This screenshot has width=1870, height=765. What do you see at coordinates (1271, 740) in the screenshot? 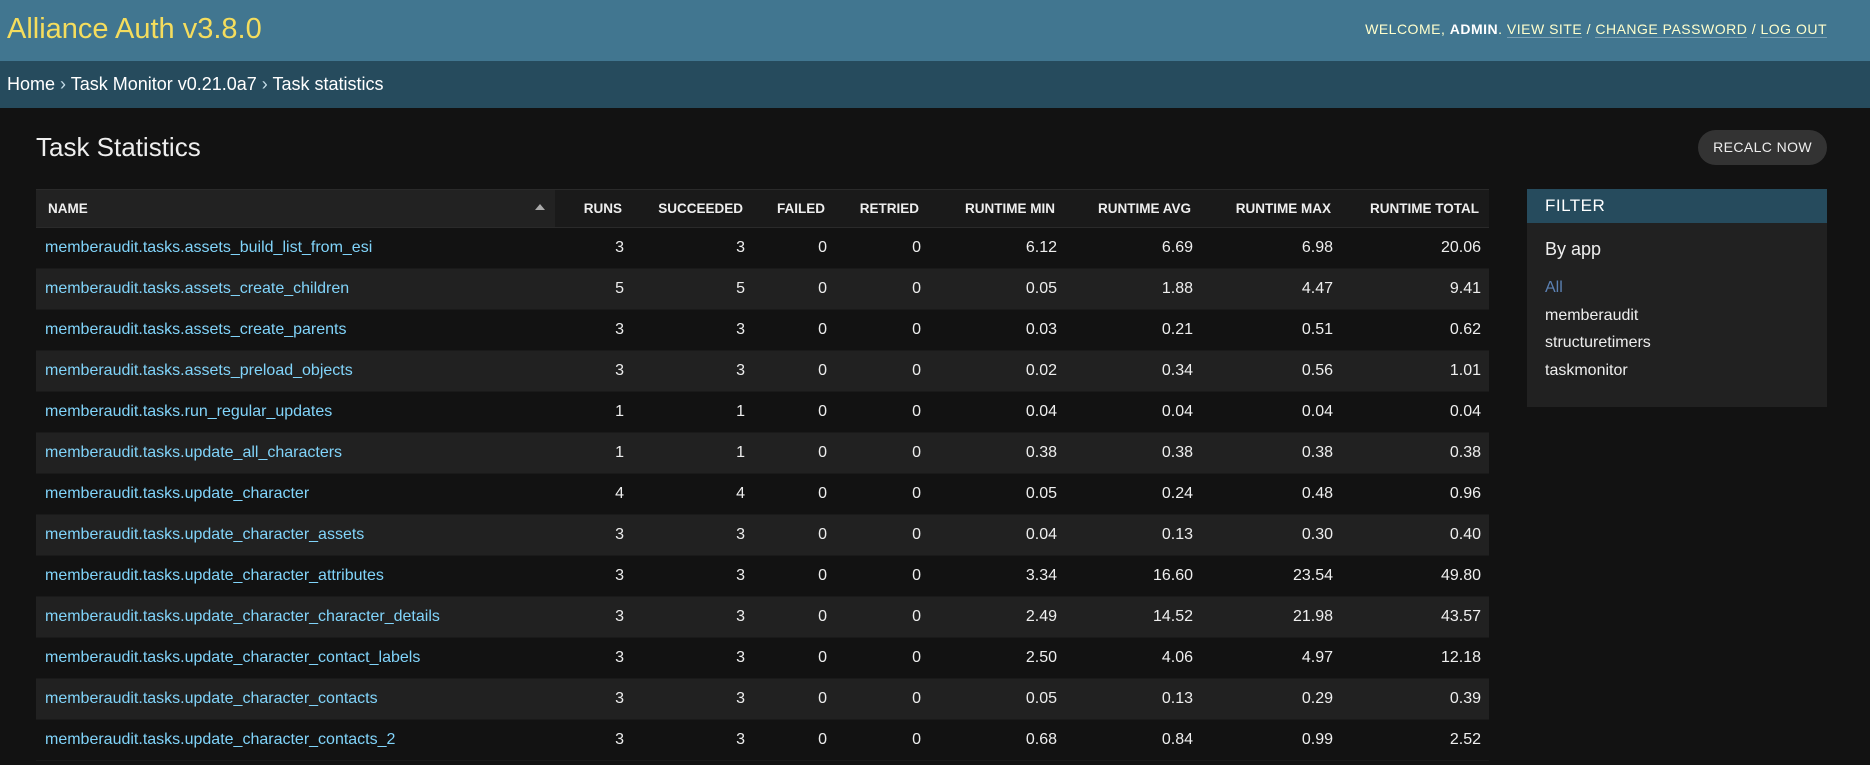
I see `cell-runtime-max: 0.99` at bounding box center [1271, 740].